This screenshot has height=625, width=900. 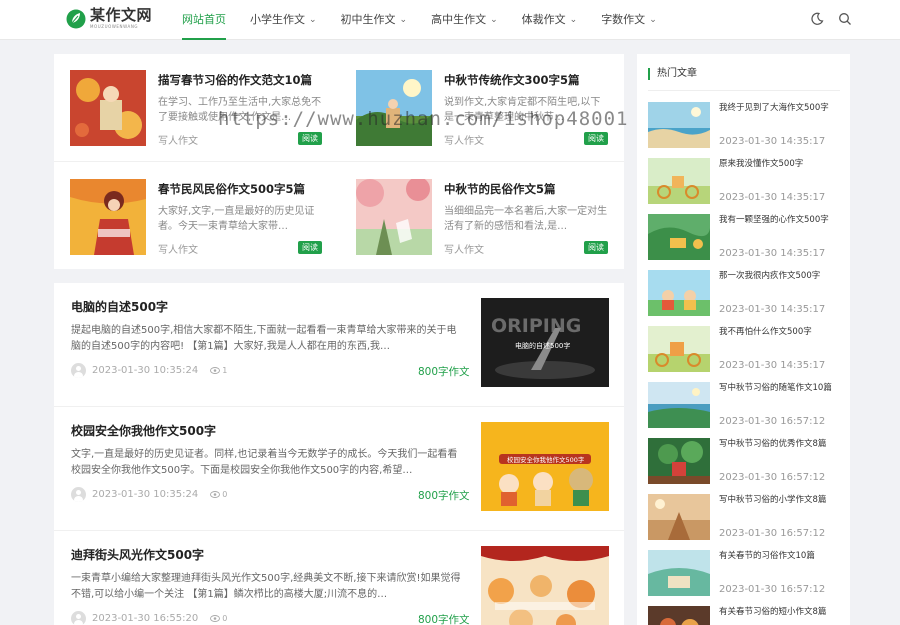 I want to click on nav-word-count: 字数作文 ⌄, so click(x=629, y=20).